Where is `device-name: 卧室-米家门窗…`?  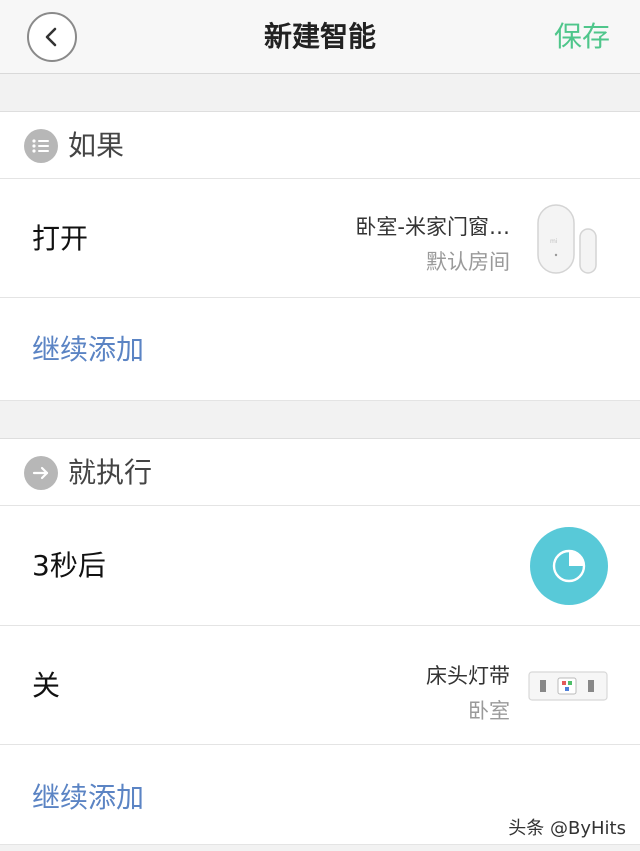
device-name: 卧室-米家门窗… is located at coordinates (432, 227).